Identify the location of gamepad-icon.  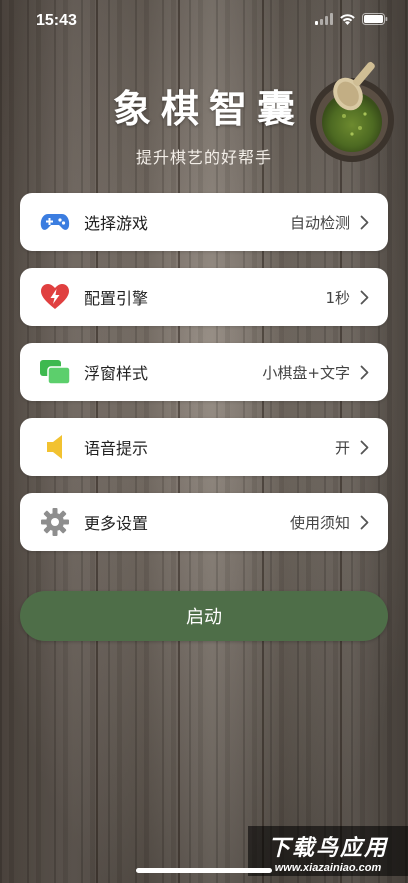
(55, 222).